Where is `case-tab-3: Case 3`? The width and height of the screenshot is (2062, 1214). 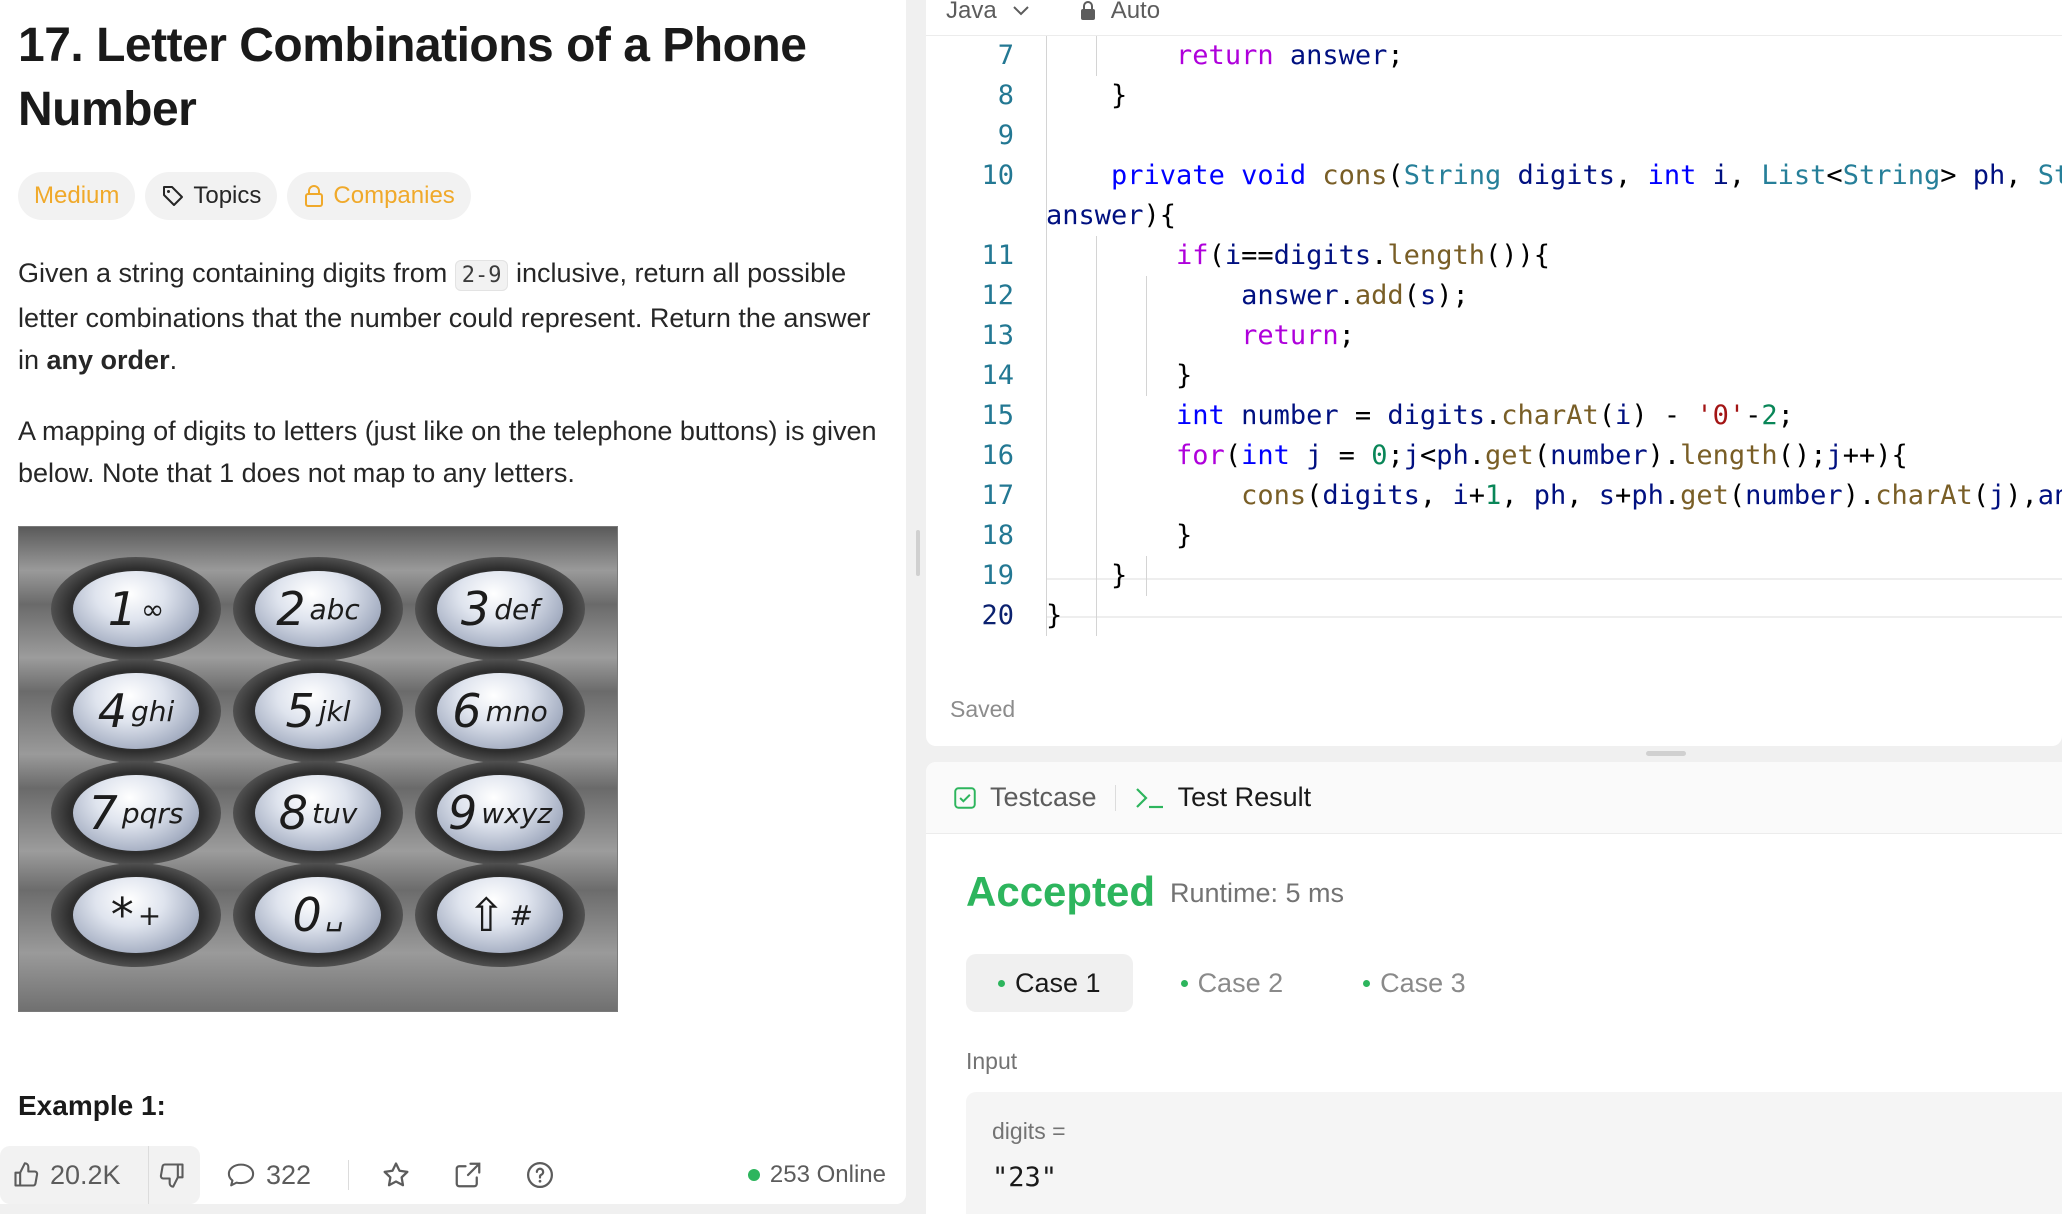 case-tab-3: Case 3 is located at coordinates (1414, 983).